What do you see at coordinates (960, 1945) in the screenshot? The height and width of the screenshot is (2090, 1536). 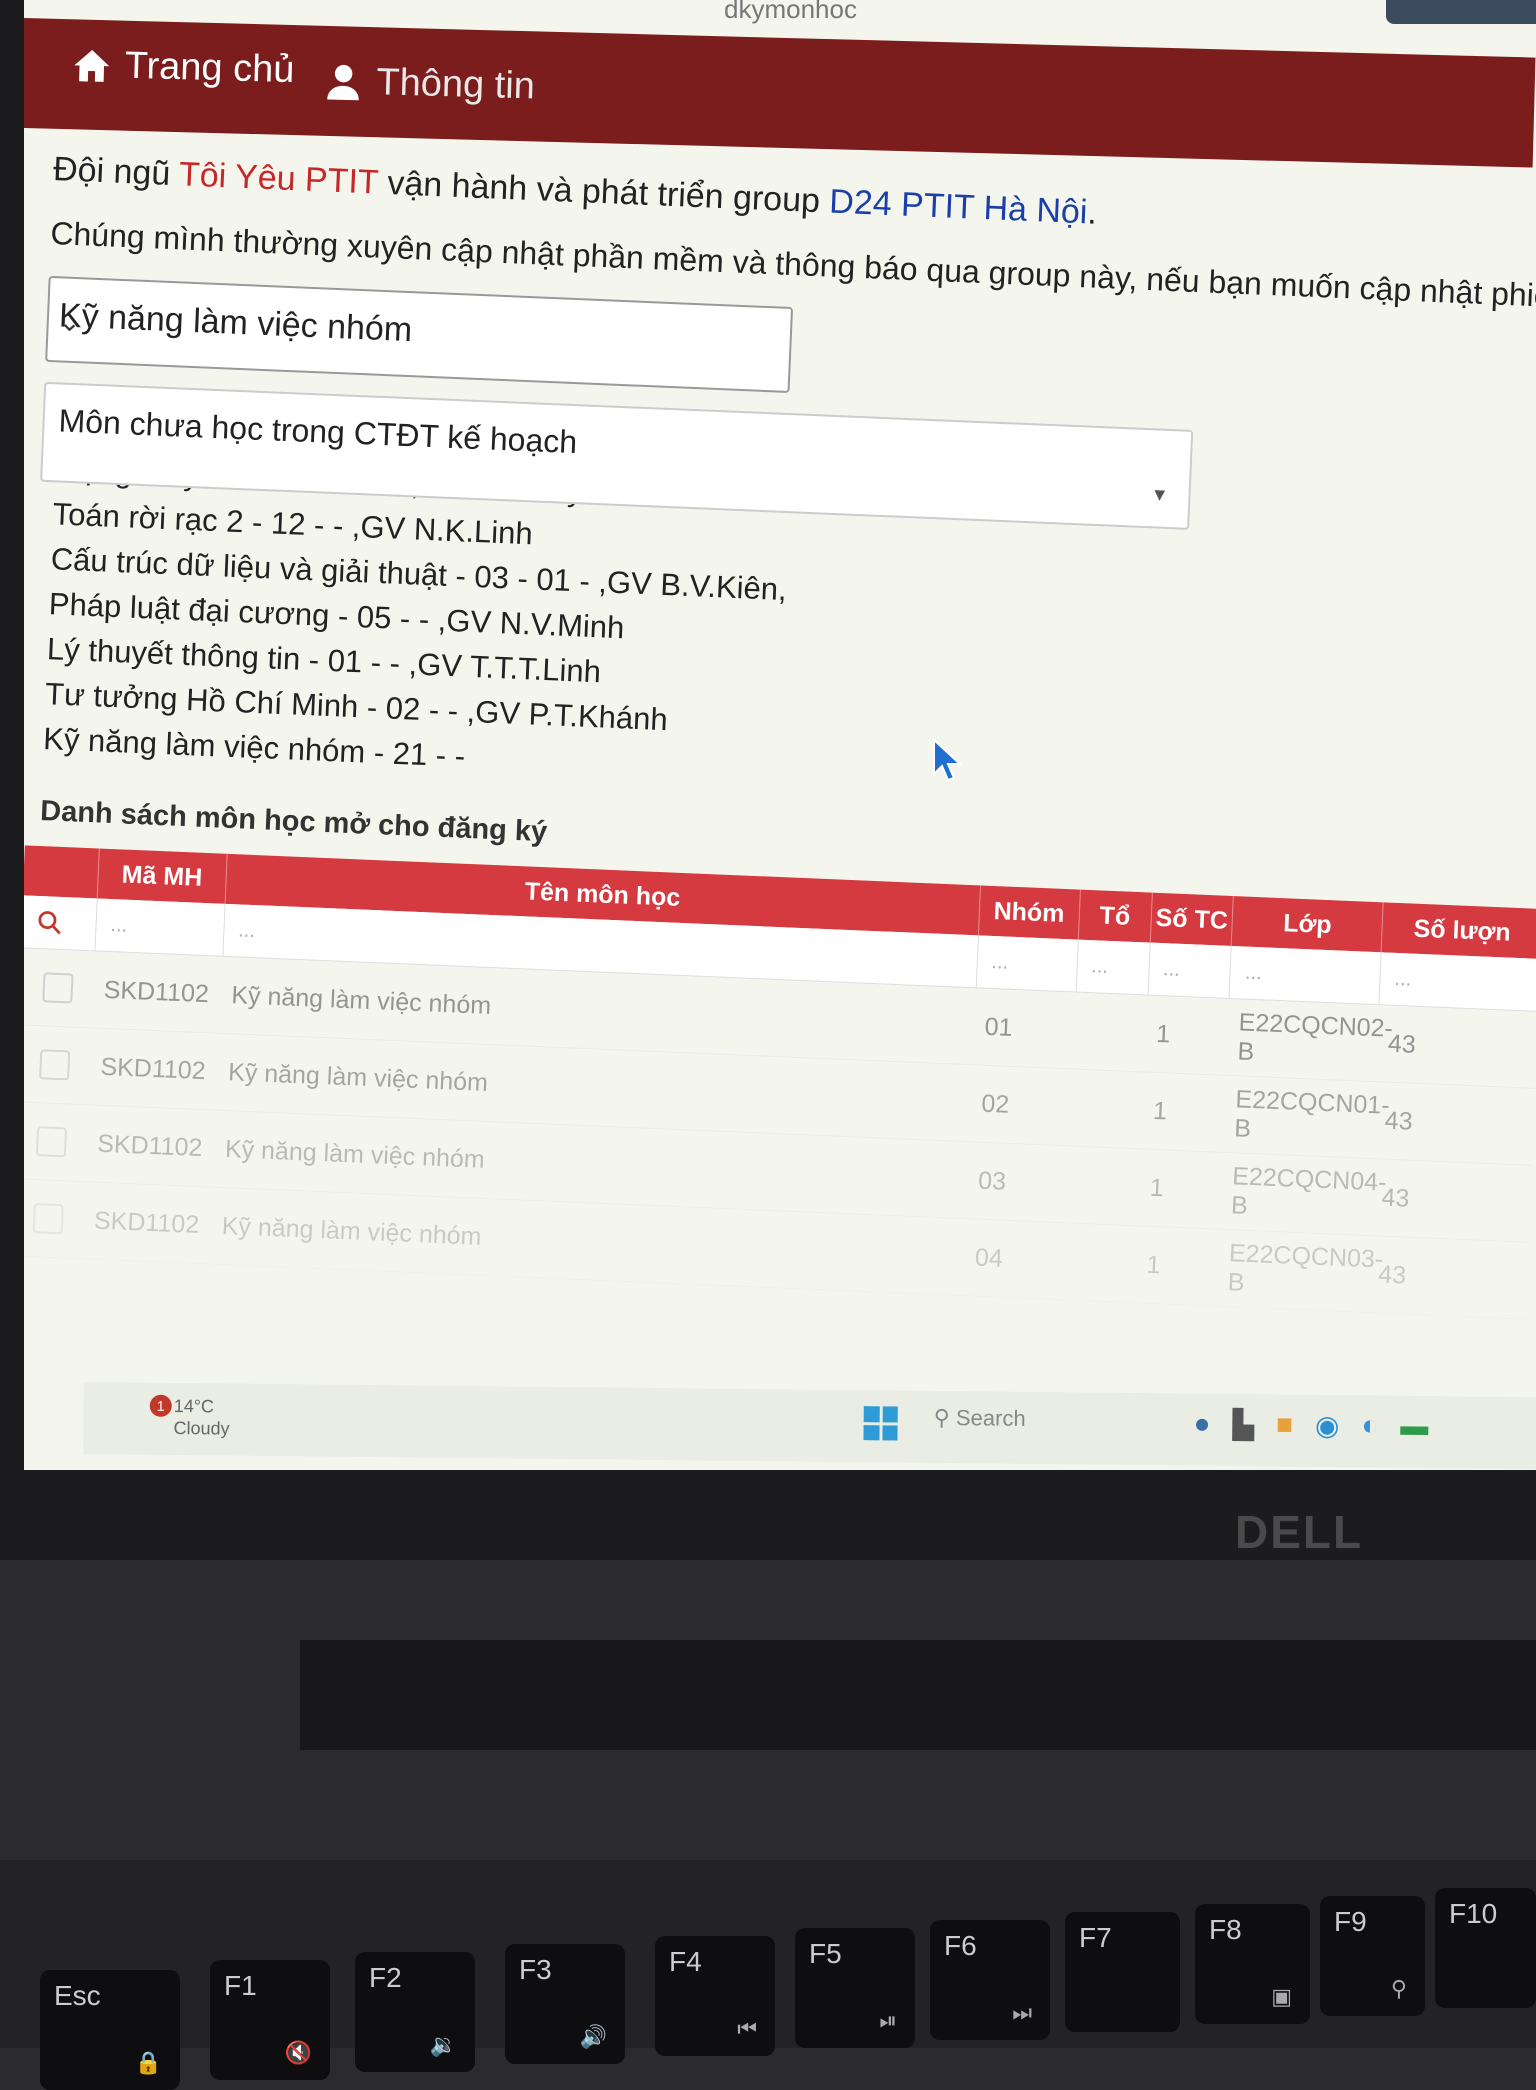 I see `key-f6-label: F6` at bounding box center [960, 1945].